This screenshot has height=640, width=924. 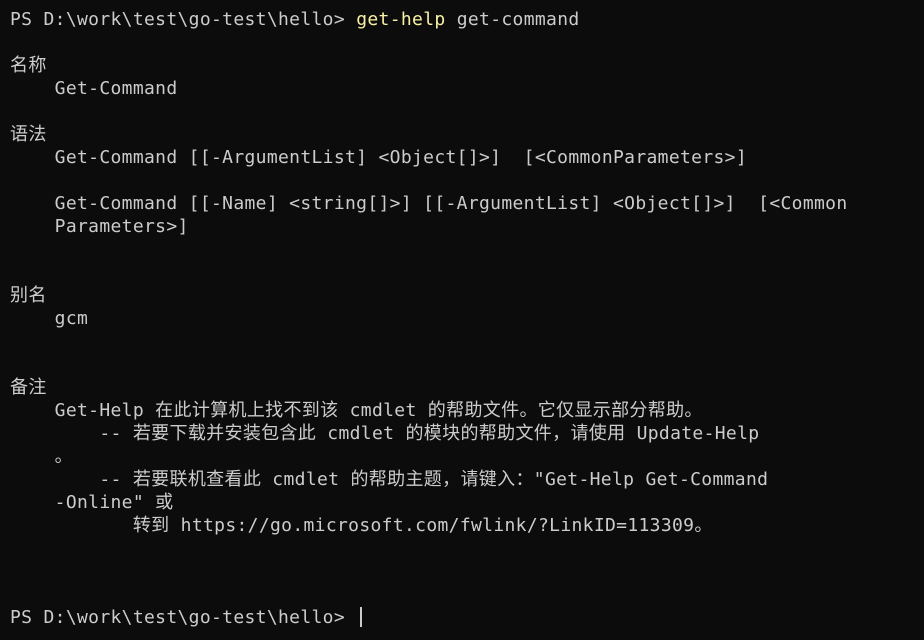 What do you see at coordinates (28, 295) in the screenshot?
I see `section-heading-alias: 别名` at bounding box center [28, 295].